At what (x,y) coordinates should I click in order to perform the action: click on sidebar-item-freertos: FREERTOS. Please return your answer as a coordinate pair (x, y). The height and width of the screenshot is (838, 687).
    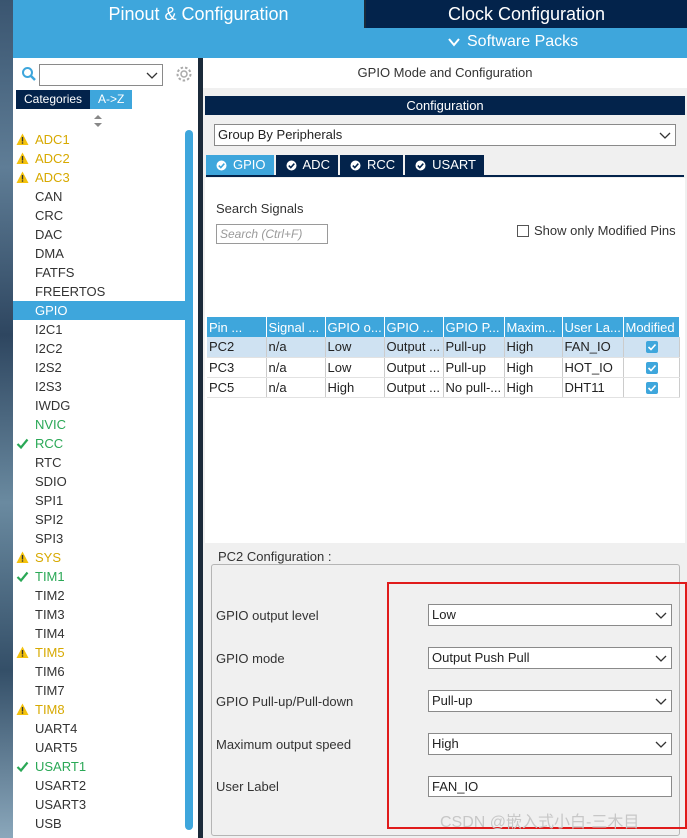
    Looking at the image, I should click on (99, 291).